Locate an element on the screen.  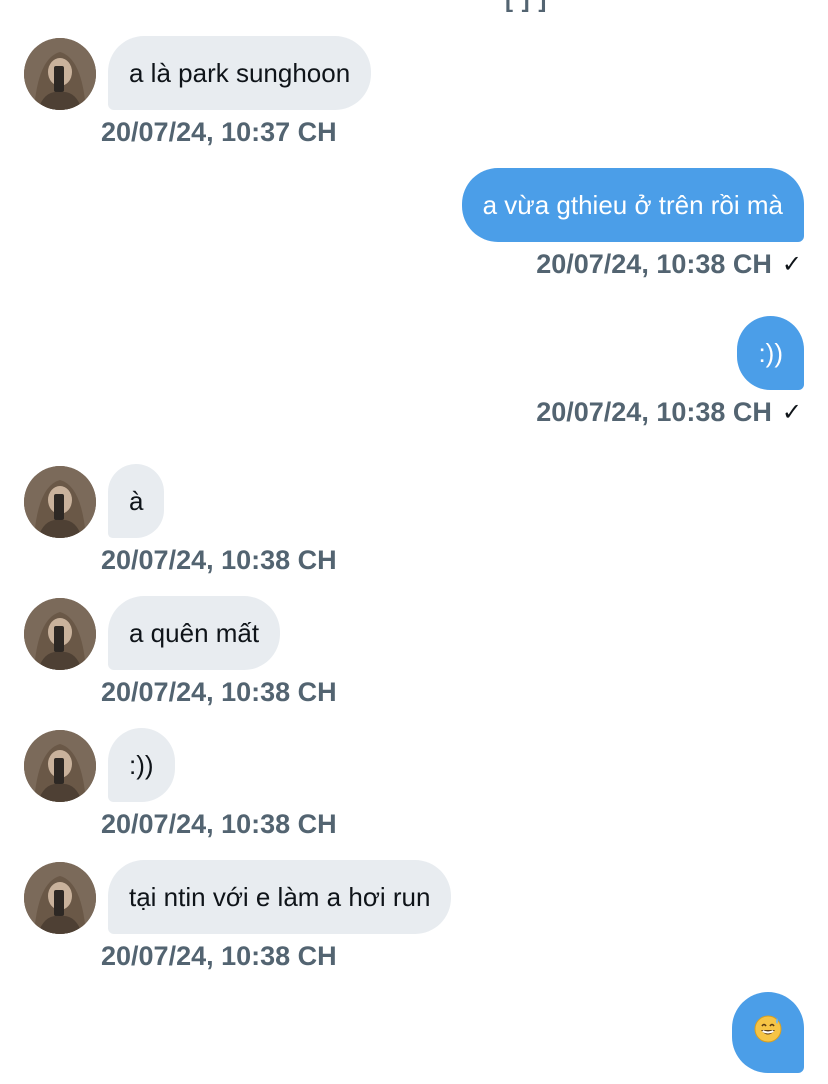
grinning-sweat-face-emoji-icon is located at coordinates (768, 1029).